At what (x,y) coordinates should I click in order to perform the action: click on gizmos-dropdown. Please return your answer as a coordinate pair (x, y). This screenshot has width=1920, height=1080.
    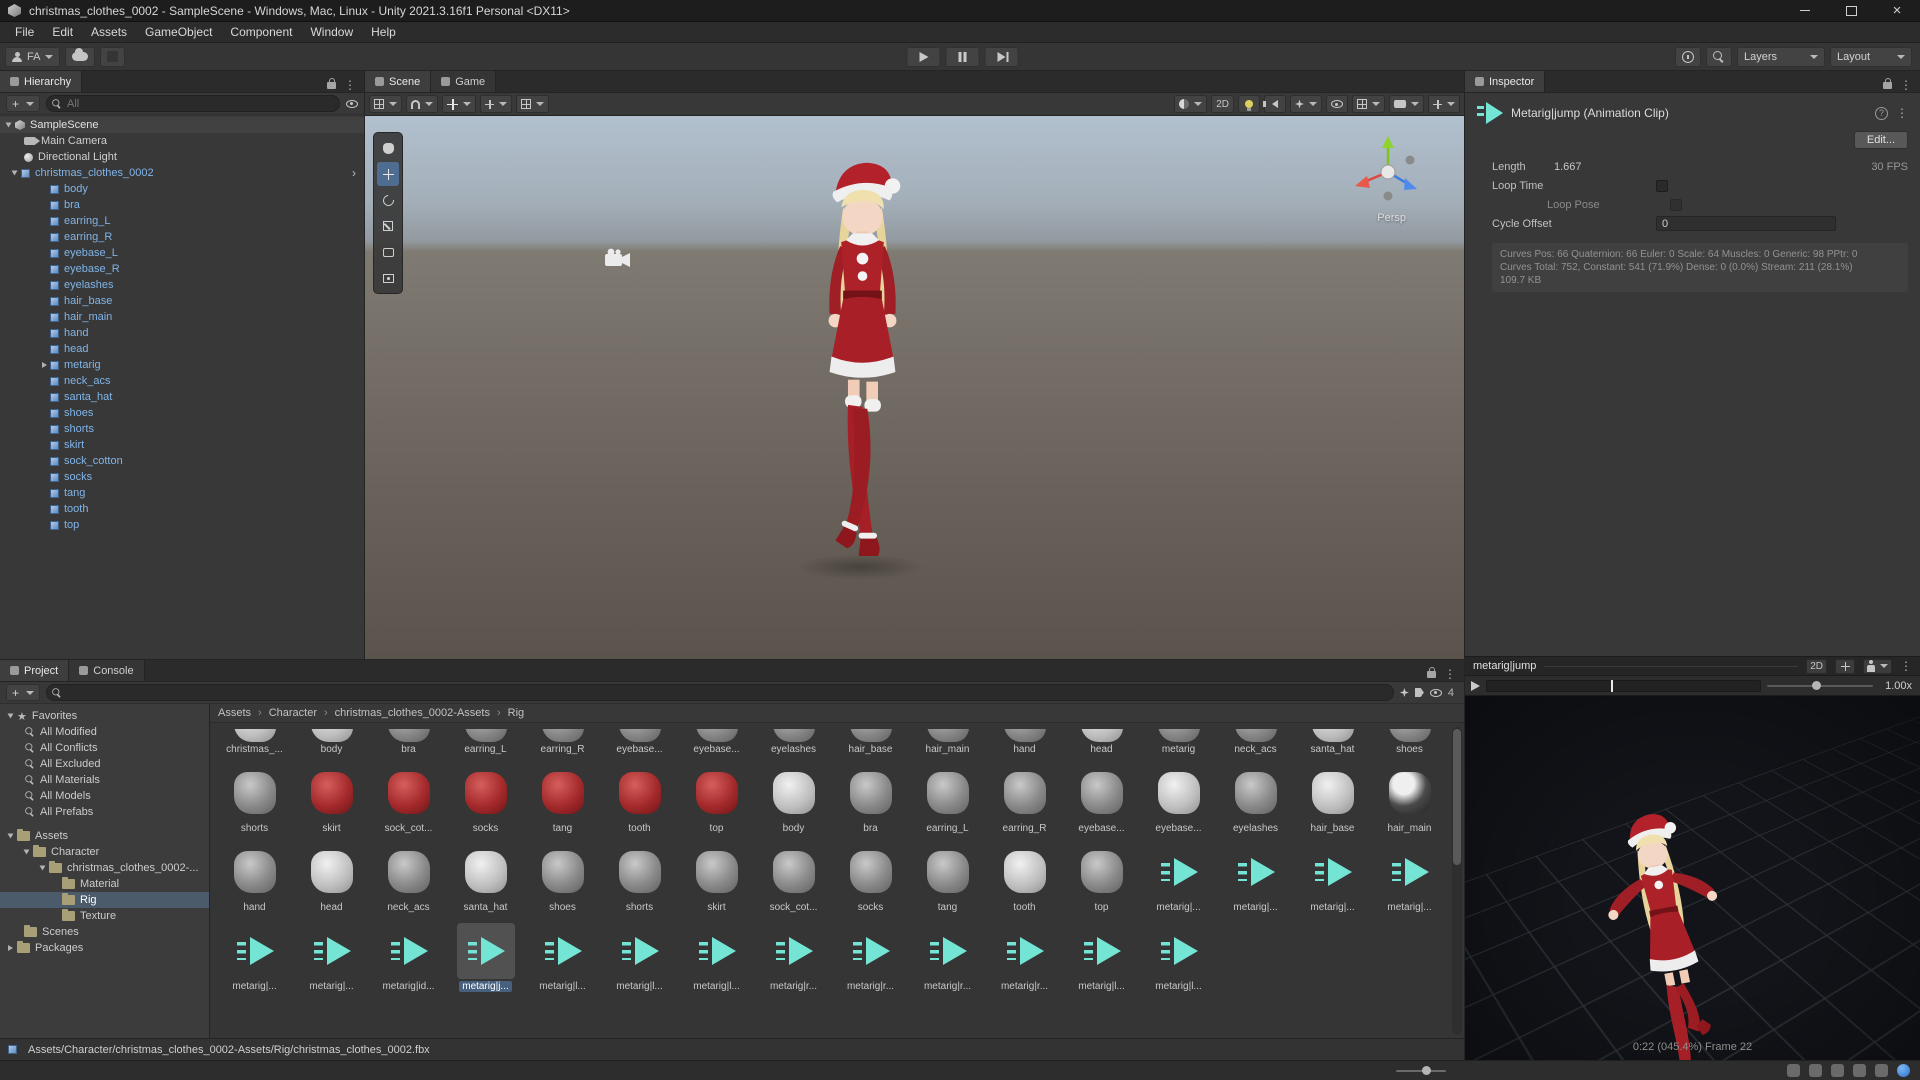
    Looking at the image, I should click on (1444, 104).